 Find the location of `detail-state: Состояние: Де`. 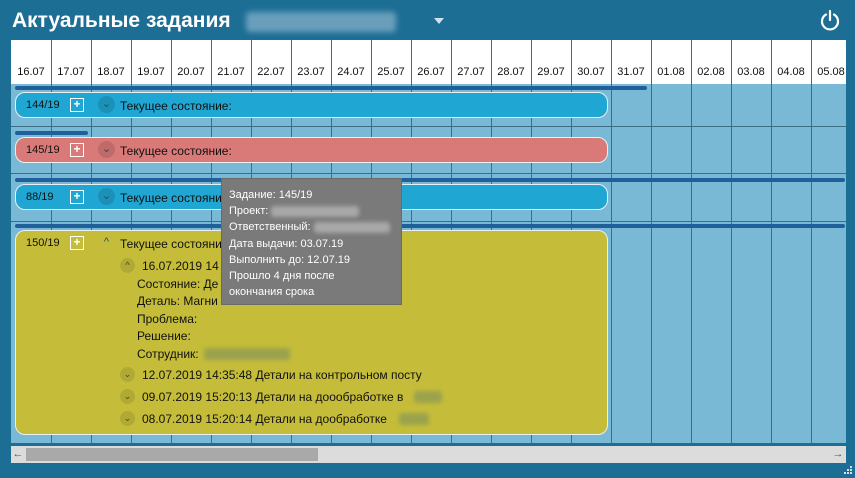

detail-state: Состояние: Де is located at coordinates (178, 284).